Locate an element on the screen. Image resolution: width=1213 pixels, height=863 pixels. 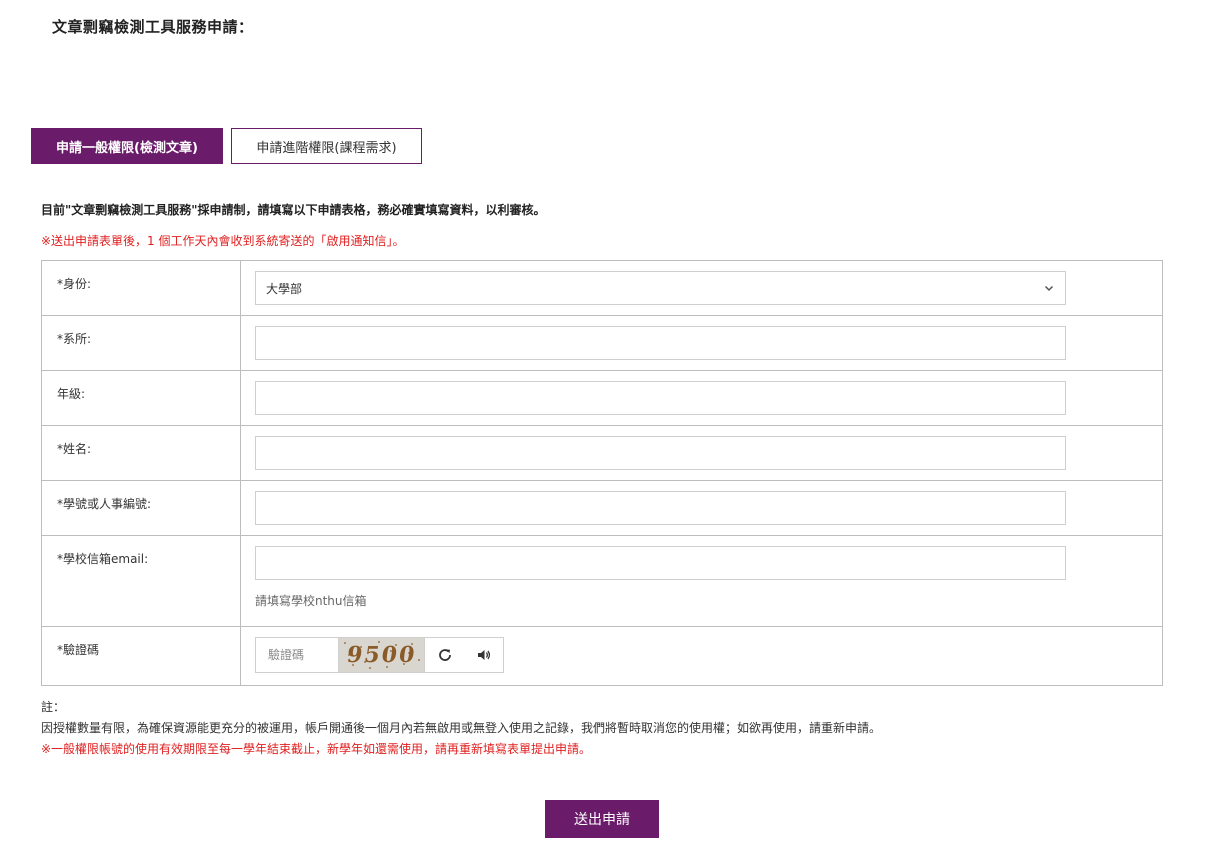
form-row-captcha: *驗證碼 9500 is located at coordinates (602, 656).